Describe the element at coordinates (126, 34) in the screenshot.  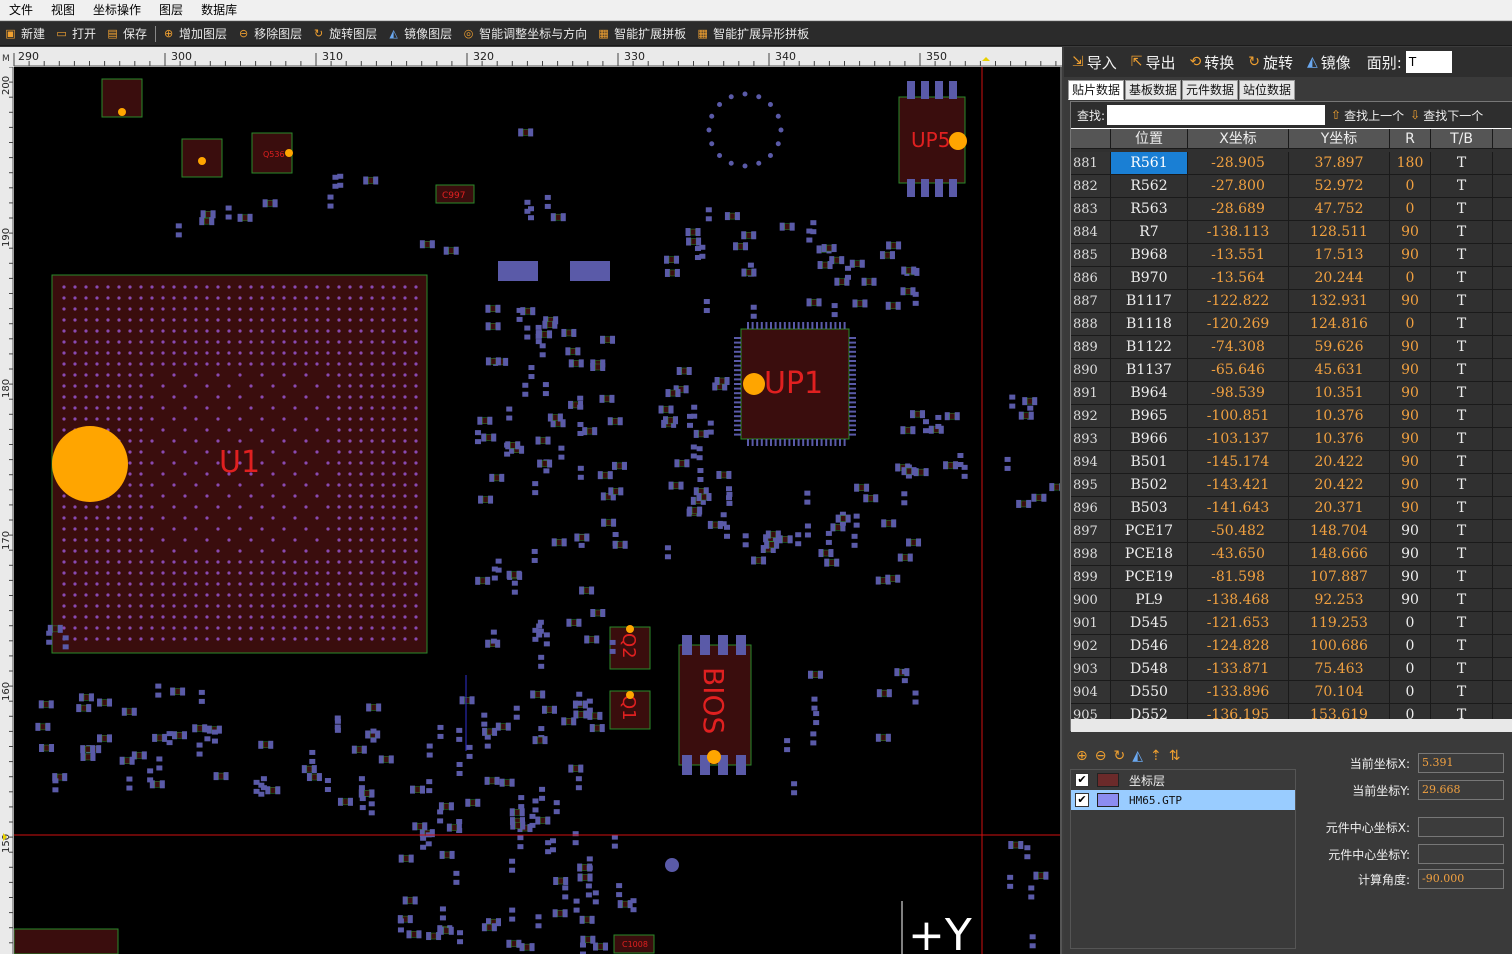
I see `save-button: ▤ 保存` at that location.